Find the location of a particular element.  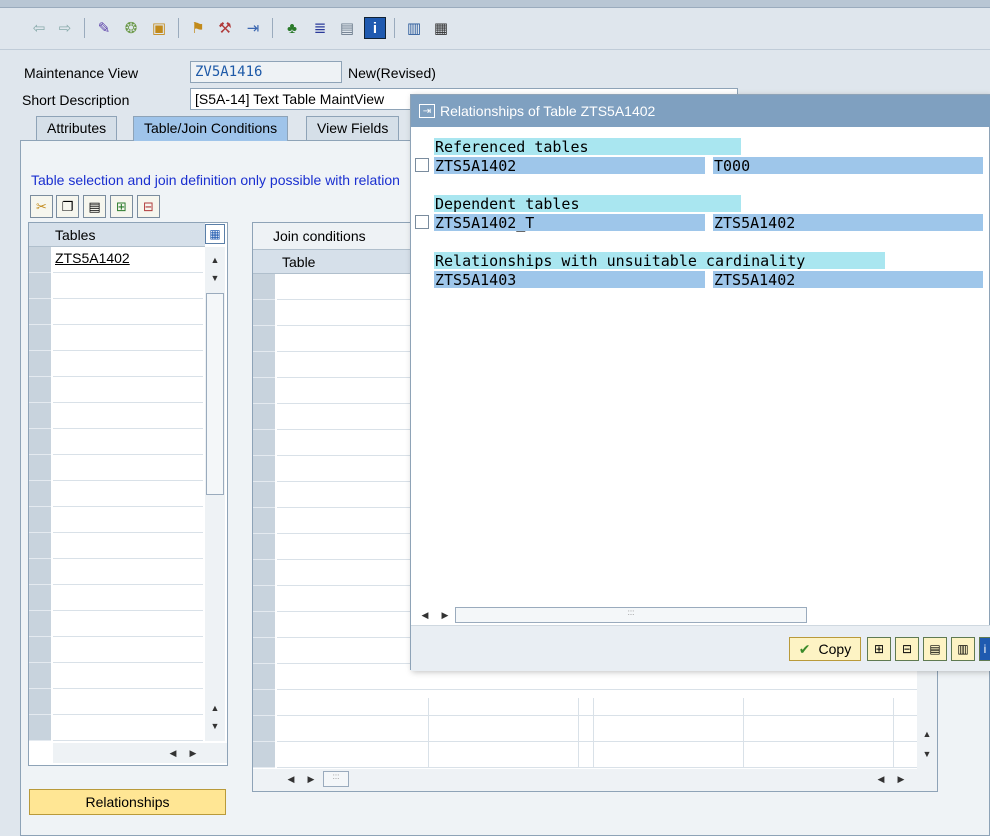

dependent-row-col1: ZTS5A1402_T is located at coordinates (569, 223).